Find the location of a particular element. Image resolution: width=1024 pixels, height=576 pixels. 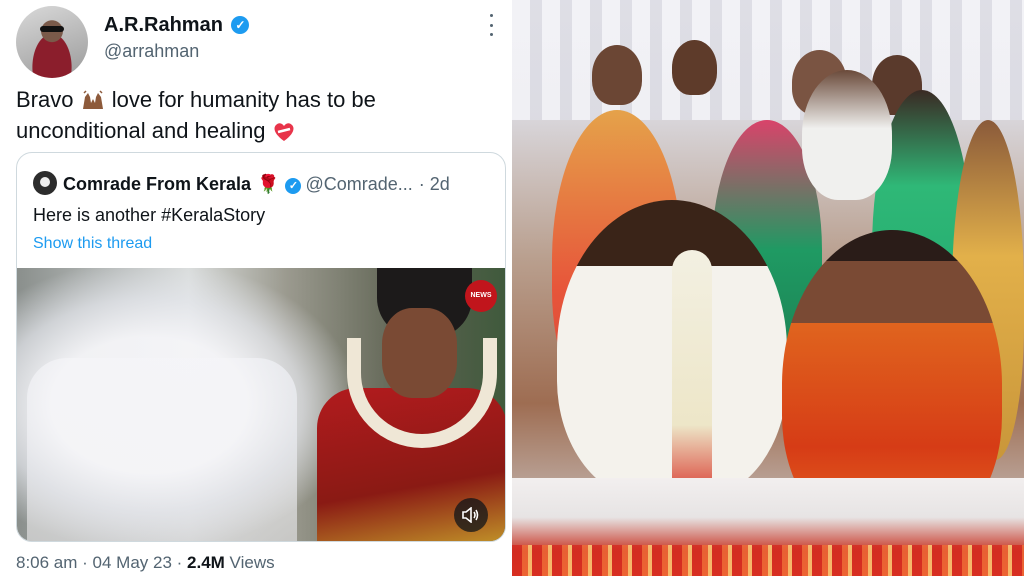

quoted-author-avatar is located at coordinates (45, 183).